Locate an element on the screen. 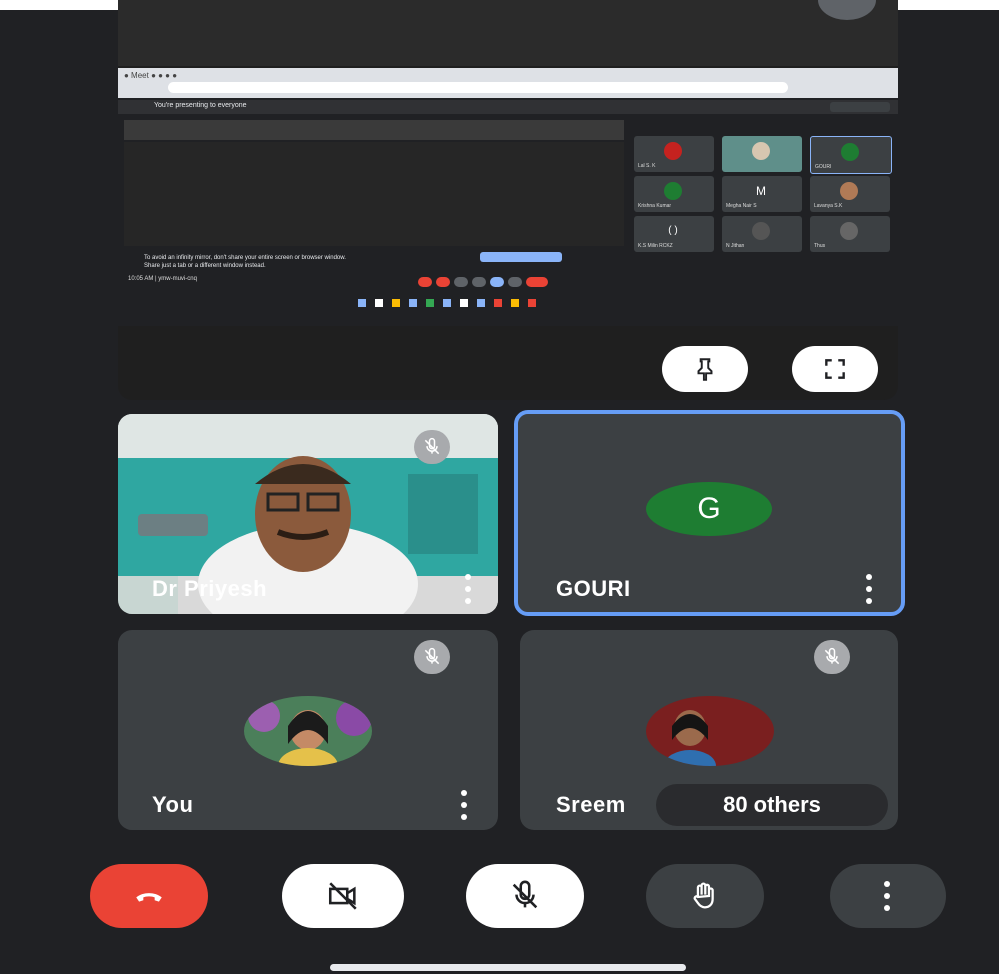 The image size is (999, 974). participant-tile-priyesh: Dr Priyesh is located at coordinates (308, 514).